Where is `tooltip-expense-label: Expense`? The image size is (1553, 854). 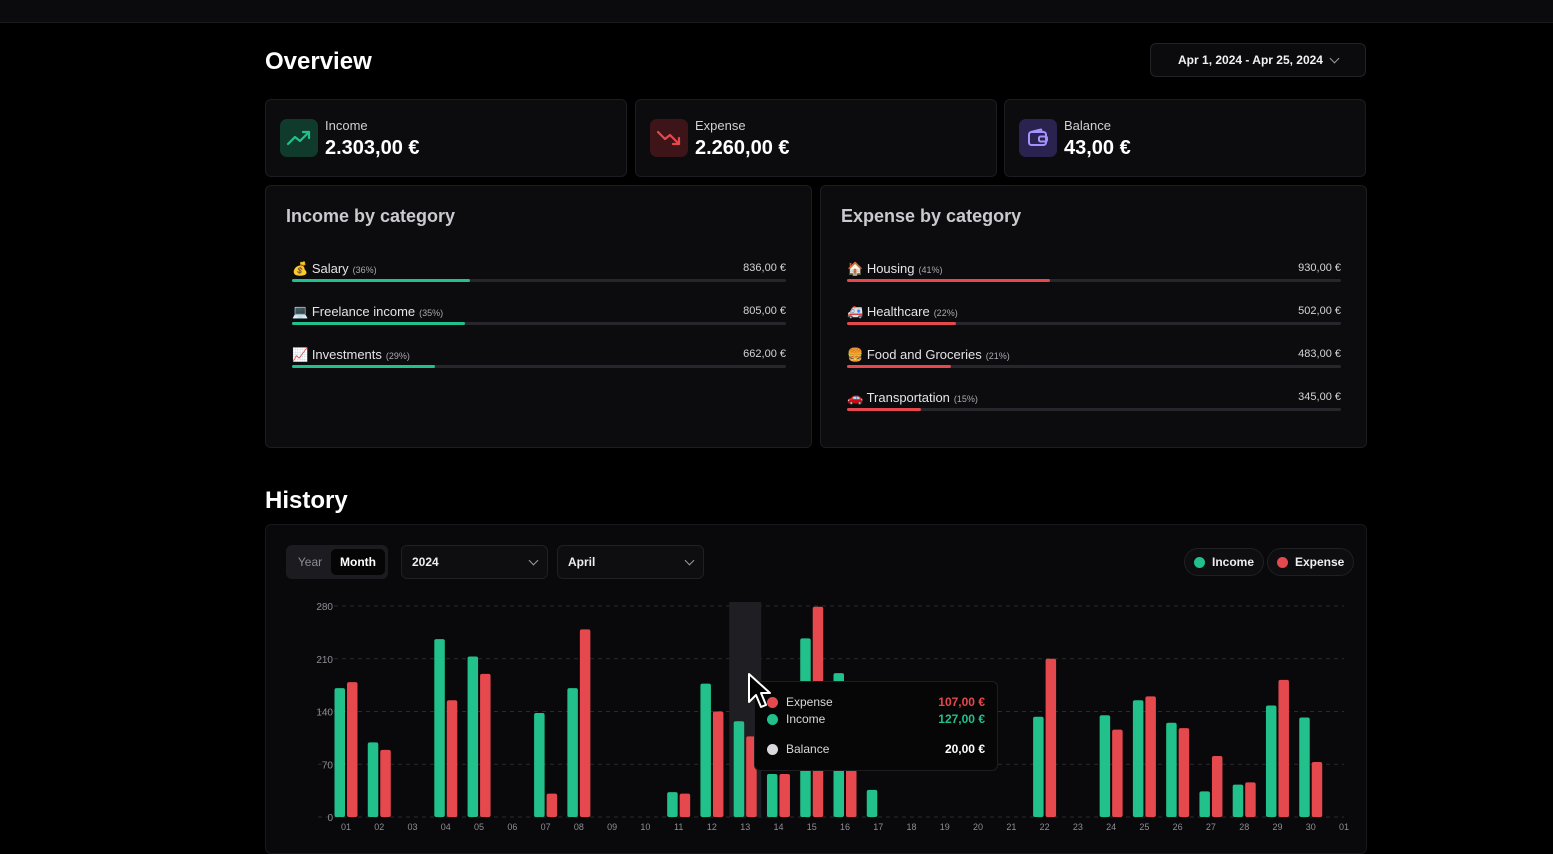 tooltip-expense-label: Expense is located at coordinates (809, 702).